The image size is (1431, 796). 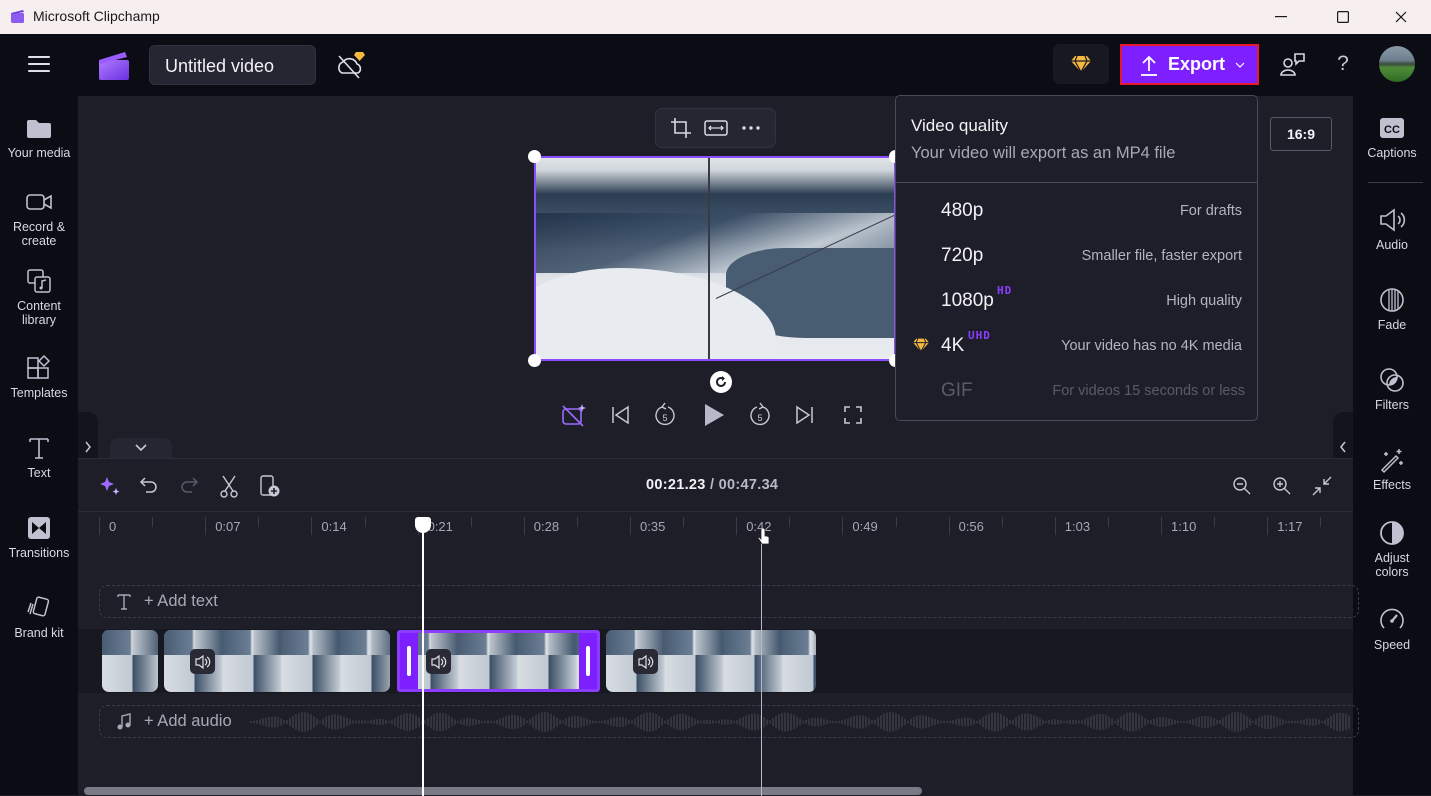 I want to click on play-button, so click(x=714, y=415).